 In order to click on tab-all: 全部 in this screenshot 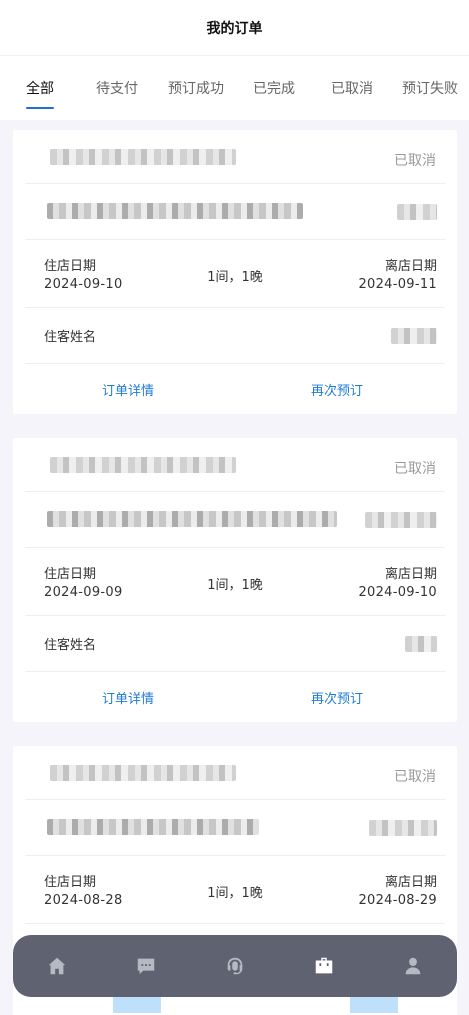, I will do `click(40, 88)`.